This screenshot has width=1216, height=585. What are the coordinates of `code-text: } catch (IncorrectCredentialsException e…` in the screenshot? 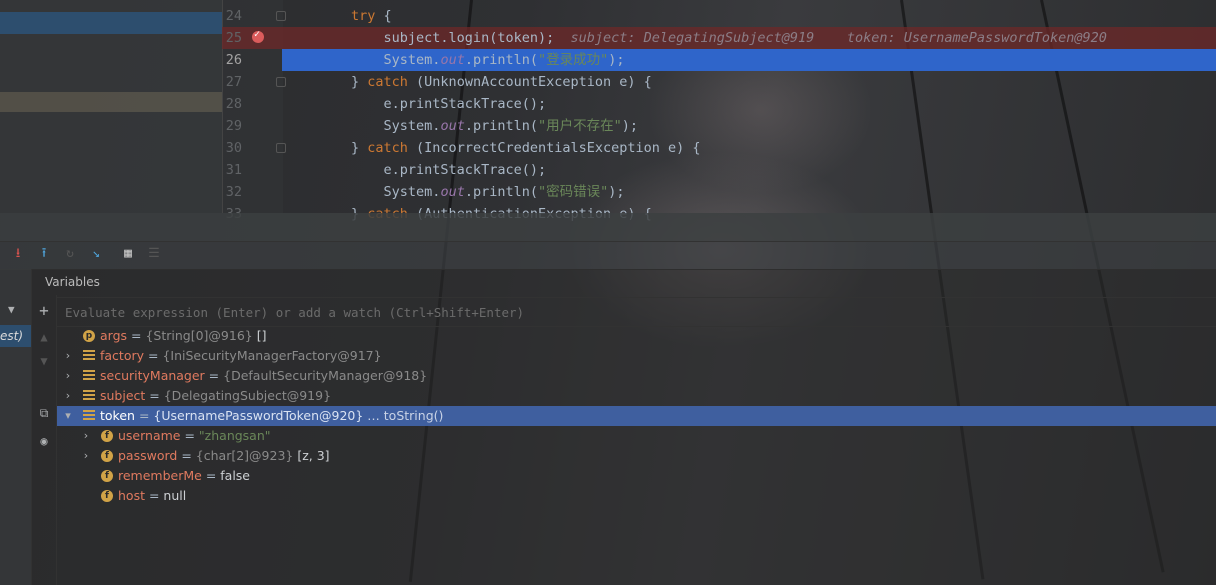 It's located at (493, 148).